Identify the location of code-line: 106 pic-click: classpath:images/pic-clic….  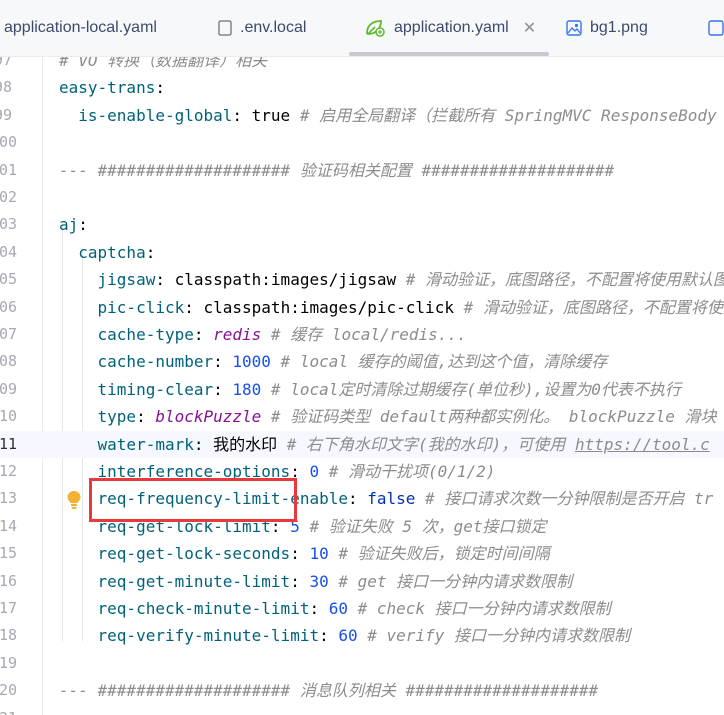
(362, 307).